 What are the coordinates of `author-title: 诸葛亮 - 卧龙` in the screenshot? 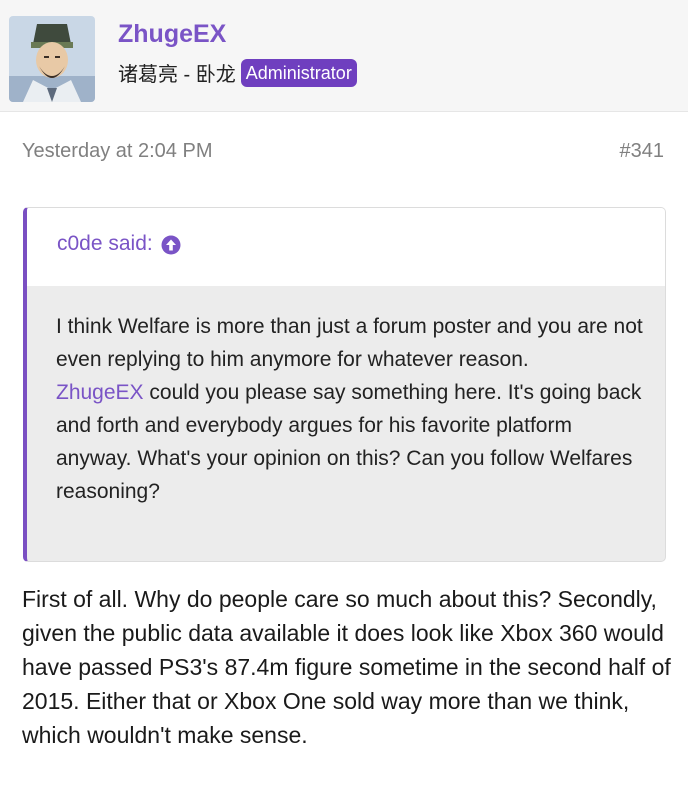 It's located at (177, 75).